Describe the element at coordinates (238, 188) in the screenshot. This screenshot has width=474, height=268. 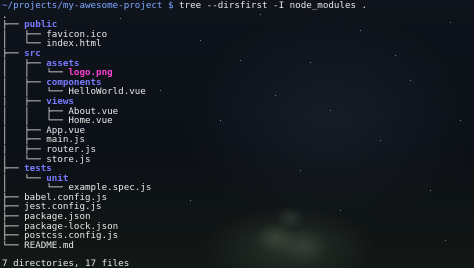
I see `tree-line: │ └── example.spec.js` at that location.